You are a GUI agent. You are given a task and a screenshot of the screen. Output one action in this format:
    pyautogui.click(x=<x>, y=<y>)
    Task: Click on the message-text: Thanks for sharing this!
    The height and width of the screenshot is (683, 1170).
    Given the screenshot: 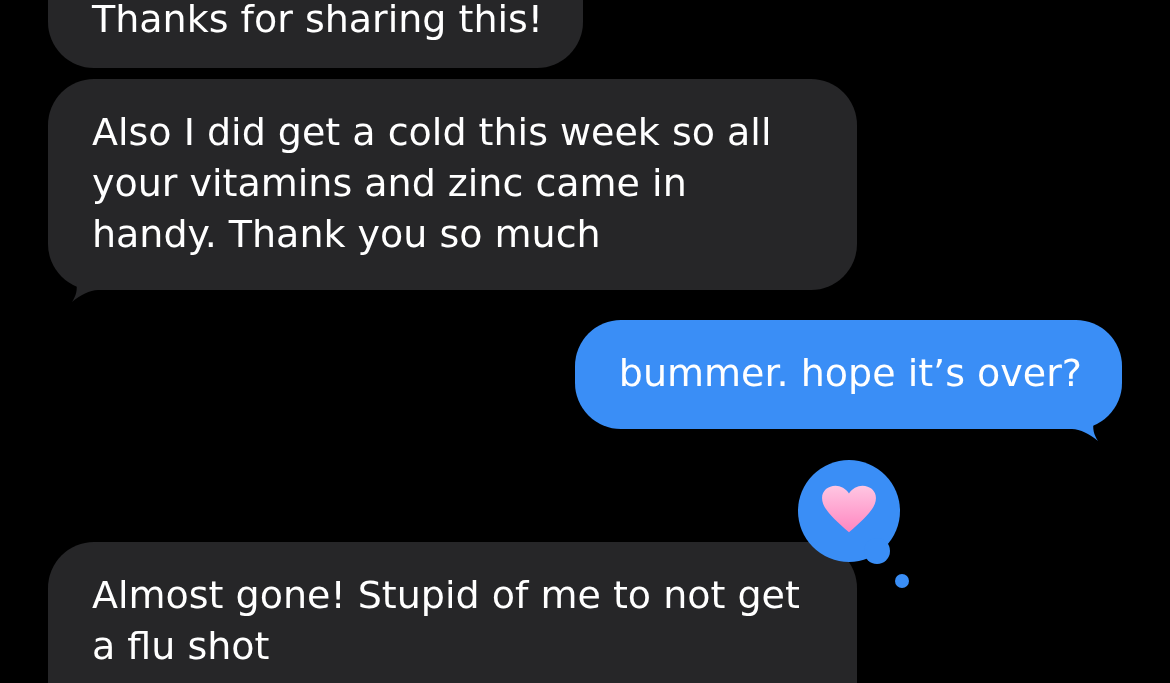 What is the action you would take?
    pyautogui.click(x=318, y=19)
    